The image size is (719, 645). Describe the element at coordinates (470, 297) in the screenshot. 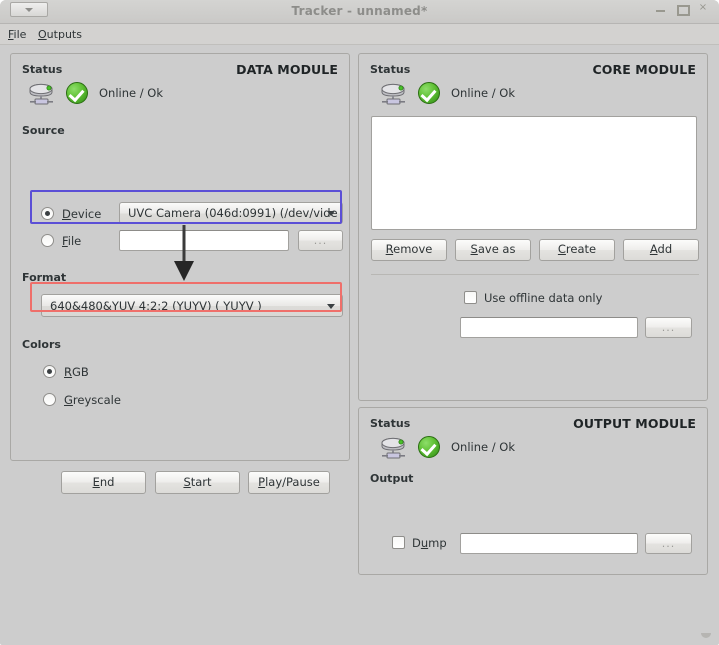

I see `offline-data-checkbox` at that location.